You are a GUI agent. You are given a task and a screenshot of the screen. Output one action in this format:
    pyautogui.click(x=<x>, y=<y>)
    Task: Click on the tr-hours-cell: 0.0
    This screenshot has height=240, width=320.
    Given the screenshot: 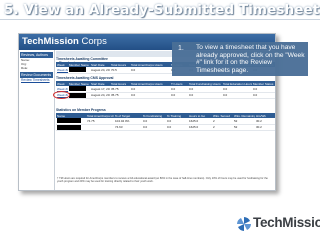 What is the action you would take?
    pyautogui.click(x=179, y=95)
    